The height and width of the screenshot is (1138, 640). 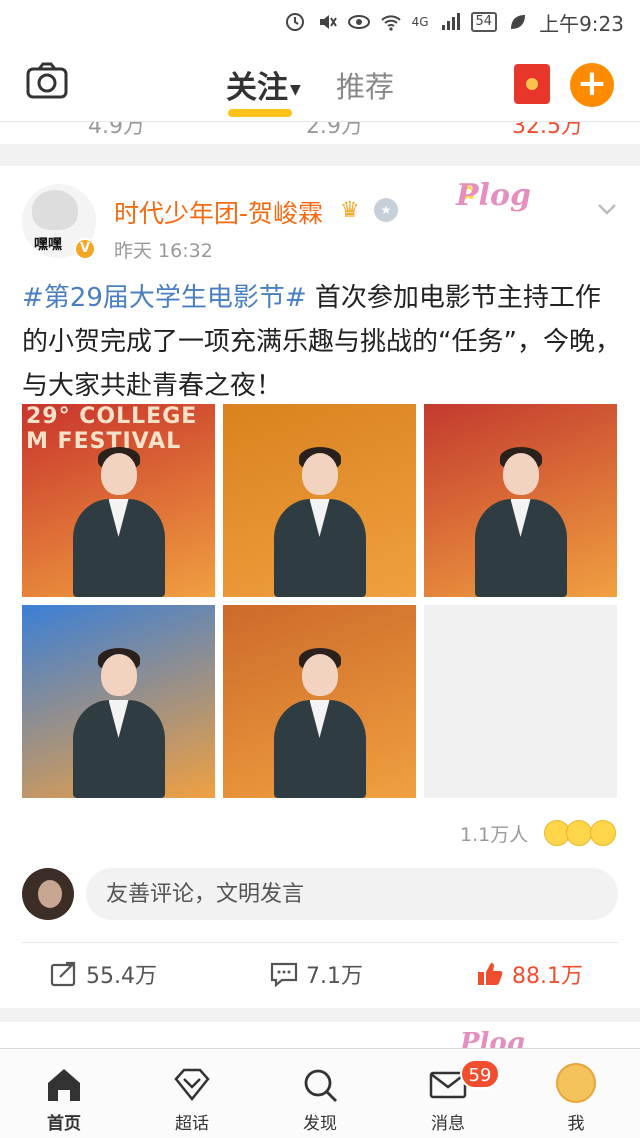 What do you see at coordinates (576, 1083) in the screenshot?
I see `avatar` at bounding box center [576, 1083].